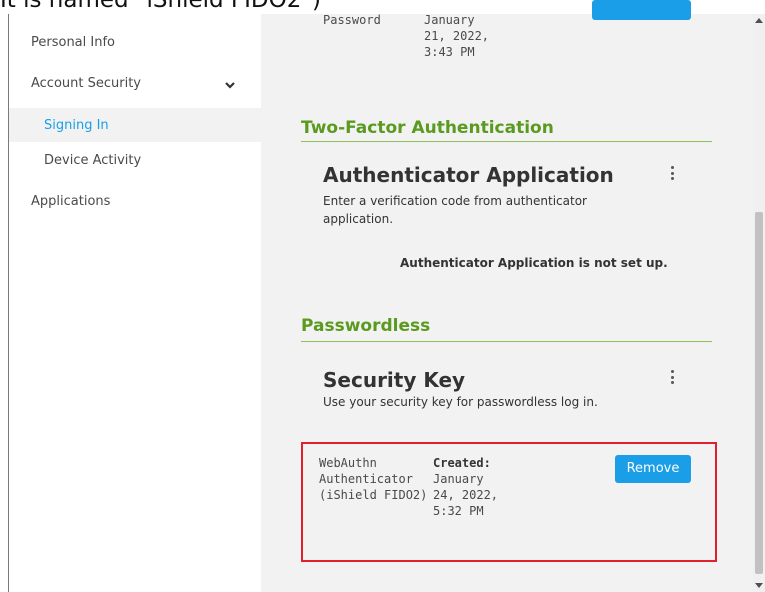  Describe the element at coordinates (672, 173) in the screenshot. I see `authenticator-more-icon` at that location.